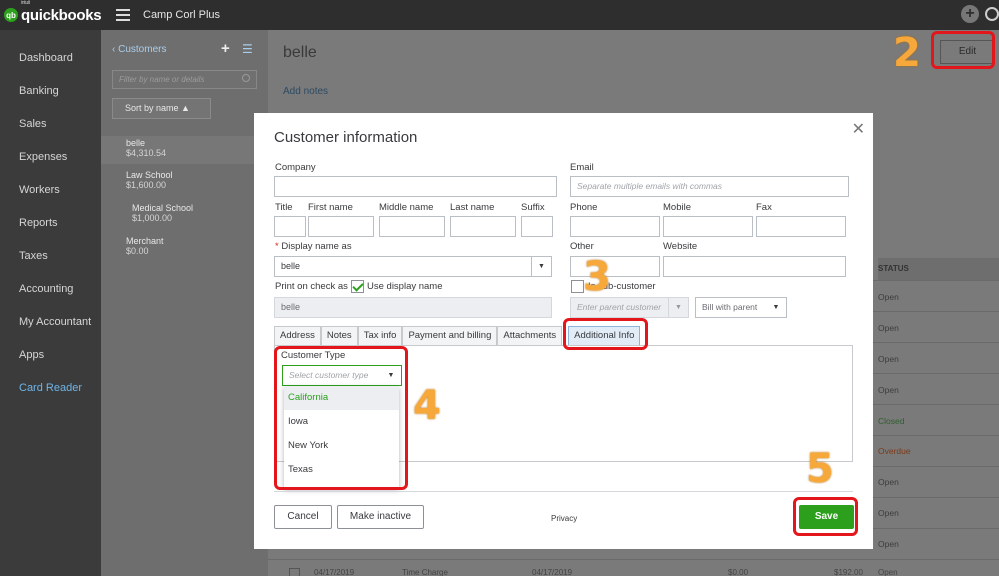 The height and width of the screenshot is (576, 999). I want to click on customer-list-item: Merchant $0.00, so click(184, 246).